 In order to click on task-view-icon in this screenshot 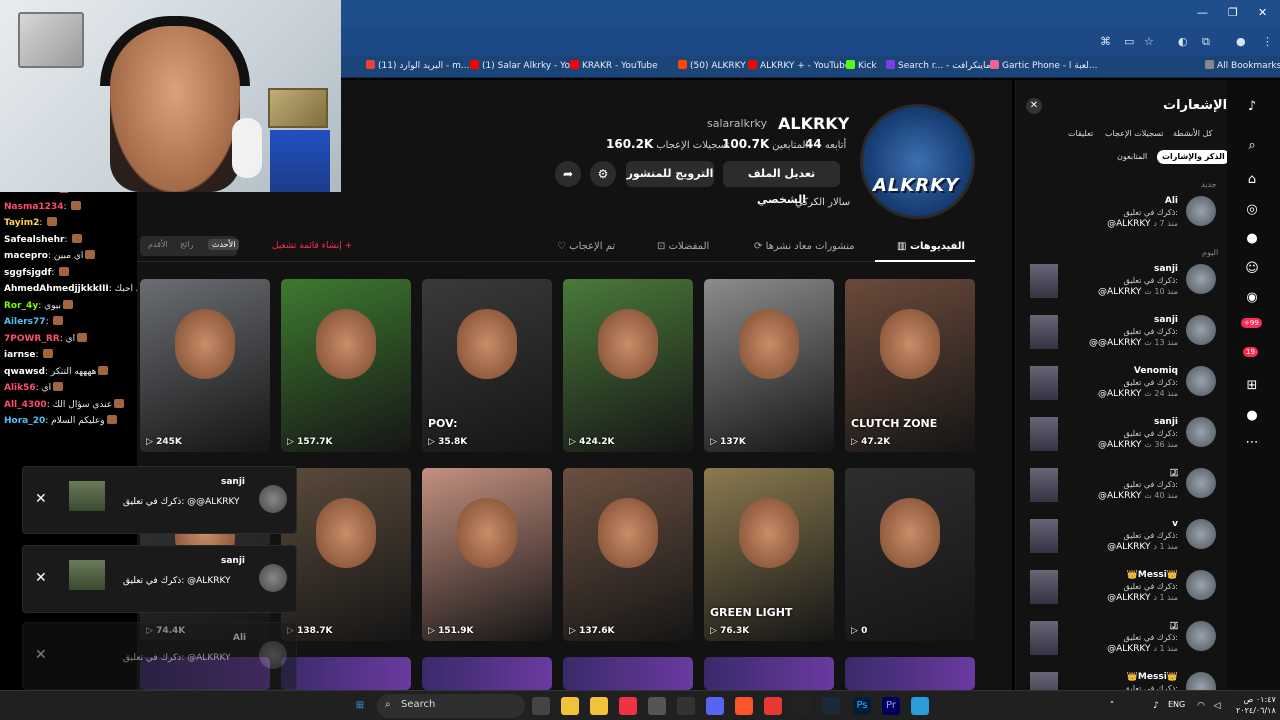, I will do `click(541, 706)`.